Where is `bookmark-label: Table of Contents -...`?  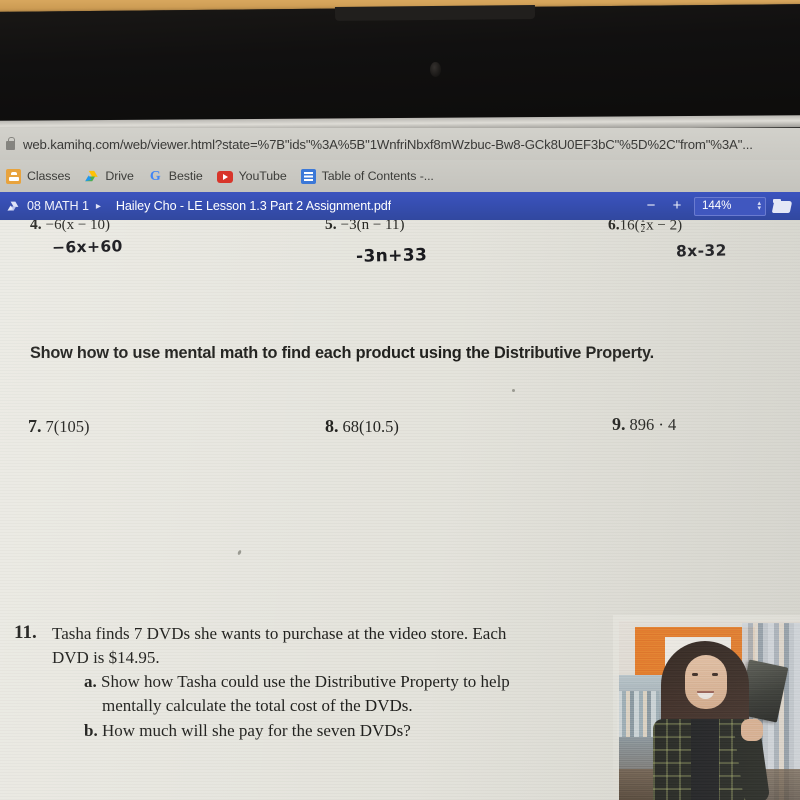 bookmark-label: Table of Contents -... is located at coordinates (377, 176).